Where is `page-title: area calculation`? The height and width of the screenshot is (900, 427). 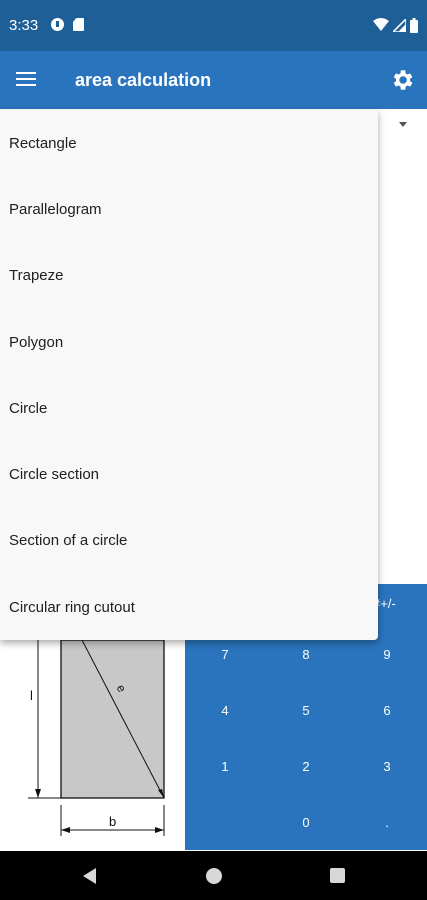 page-title: area calculation is located at coordinates (143, 80).